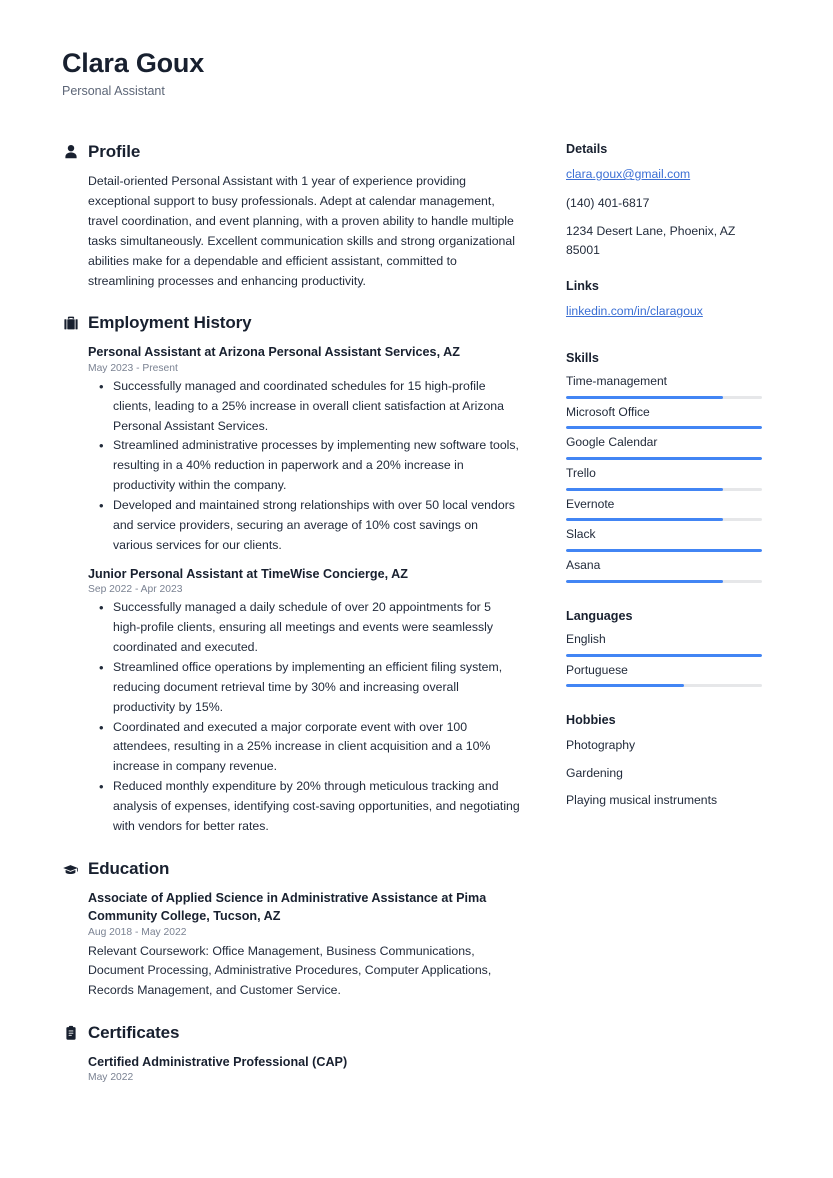 Image resolution: width=833 pixels, height=1178 pixels. What do you see at coordinates (601, 745) in the screenshot?
I see `hobby-item: Photography` at bounding box center [601, 745].